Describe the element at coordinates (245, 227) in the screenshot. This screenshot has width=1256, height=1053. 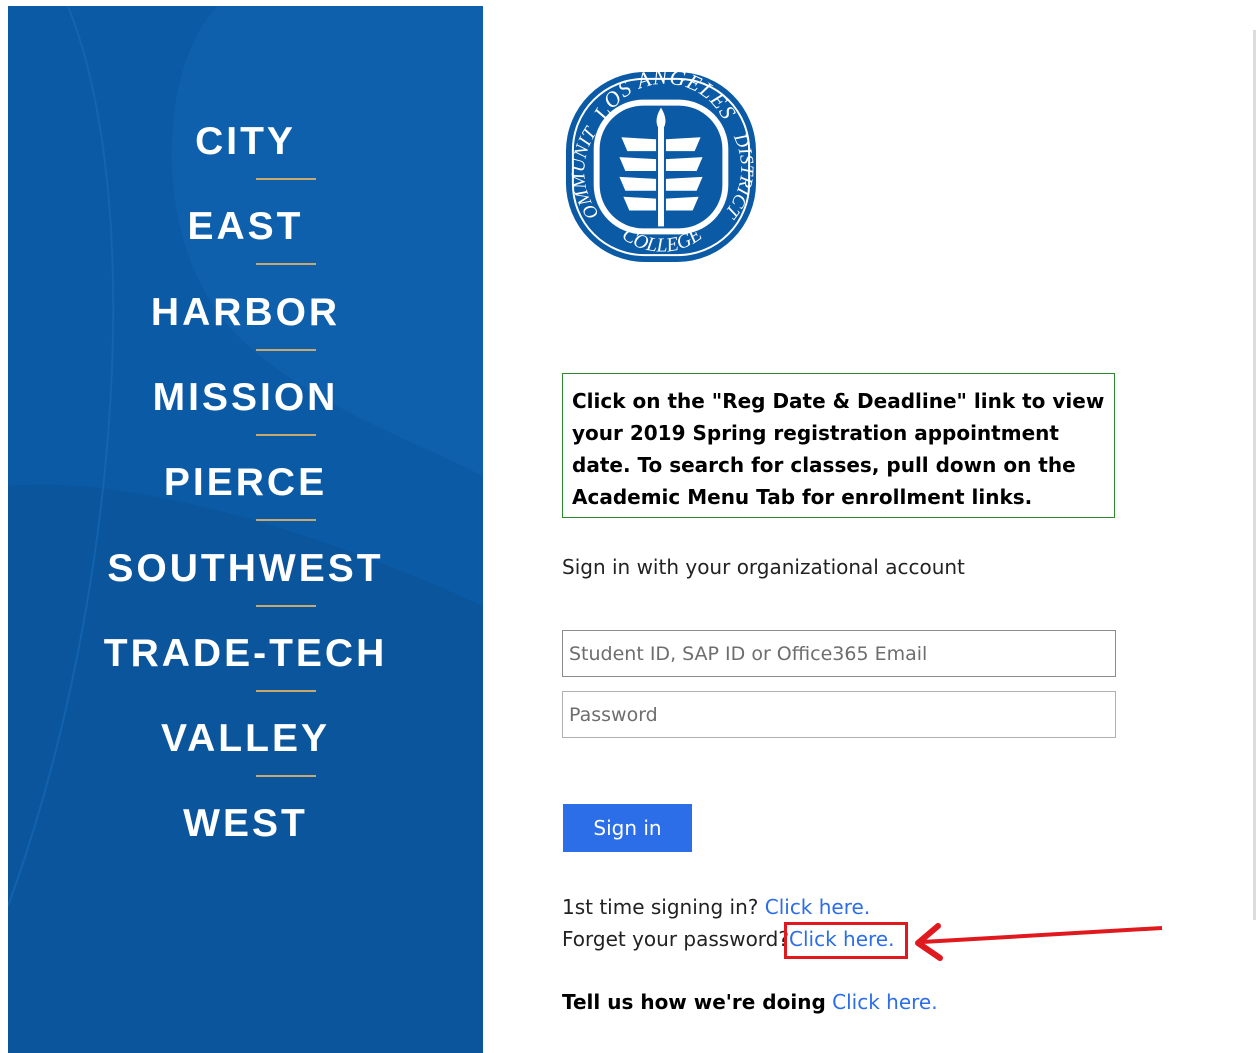
I see `college-name: EAST` at that location.